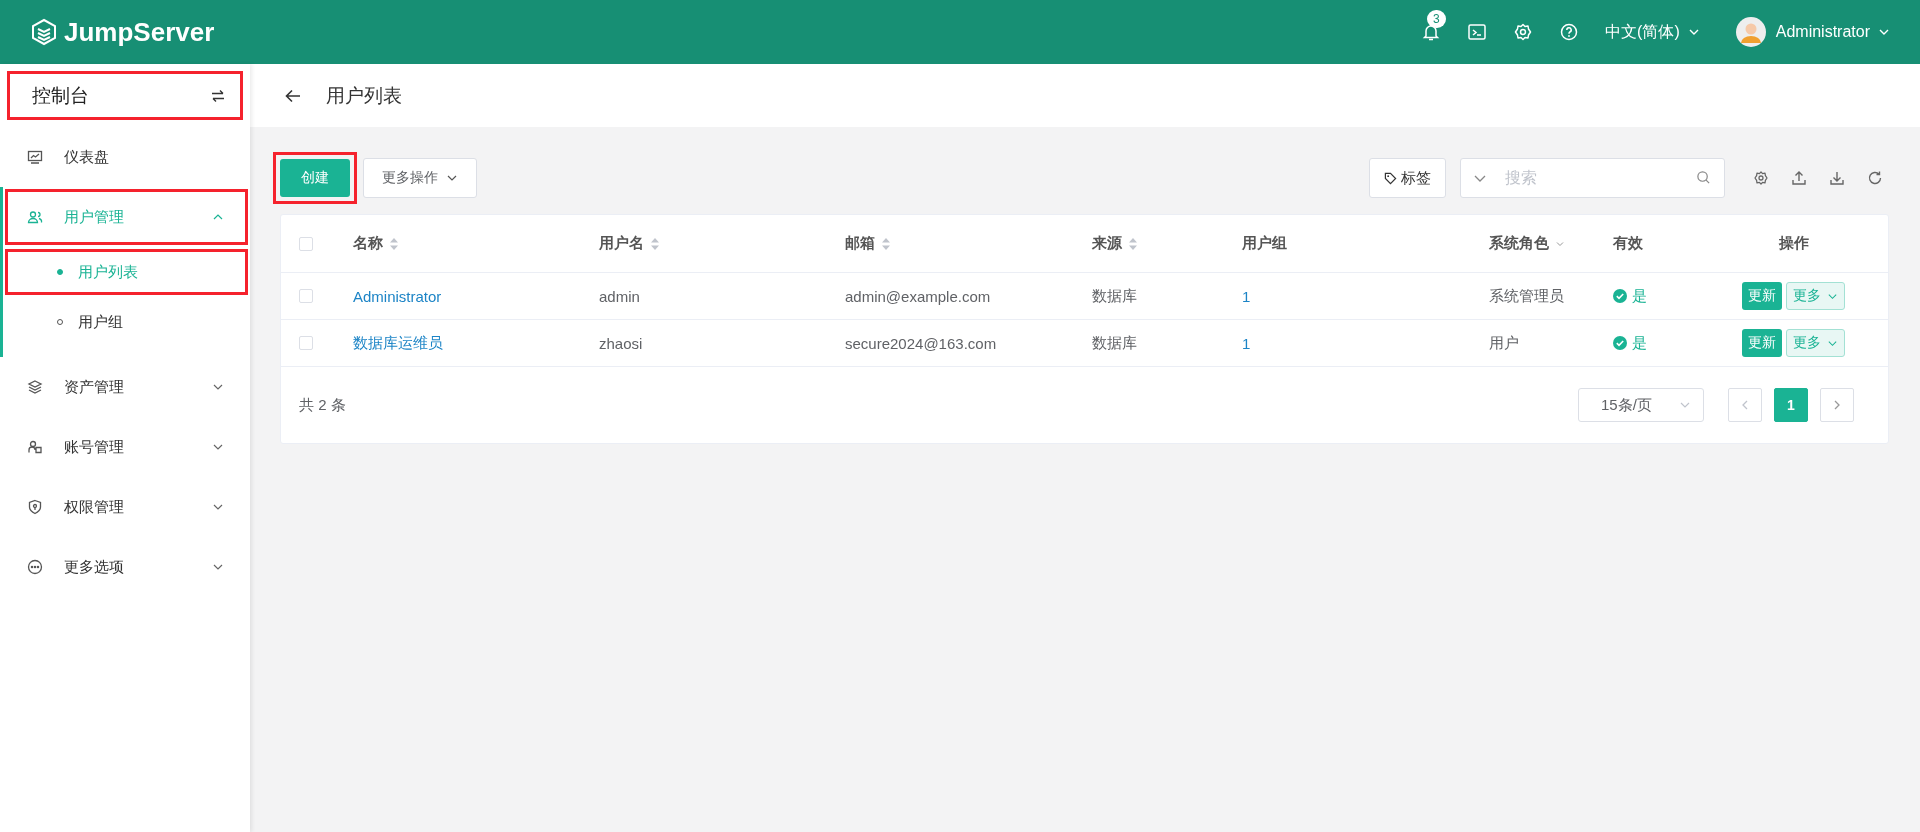  Describe the element at coordinates (918, 296) in the screenshot. I see `table-cell: admin@example.com` at that location.